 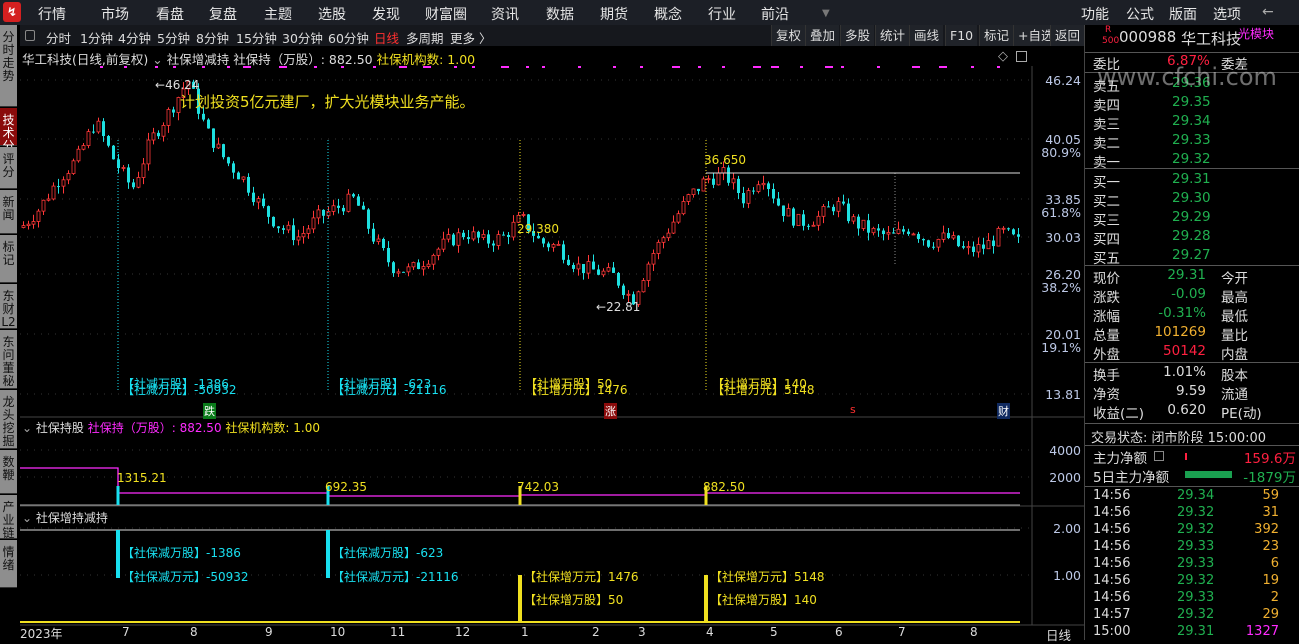 What do you see at coordinates (1234, 355) in the screenshot?
I see `stat-label-2: 内盘` at bounding box center [1234, 355].